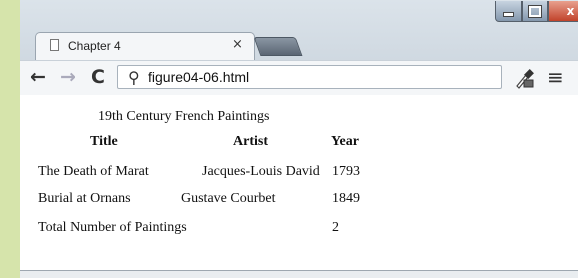 The image size is (578, 278). What do you see at coordinates (98, 77) in the screenshot?
I see `reload-button: C` at bounding box center [98, 77].